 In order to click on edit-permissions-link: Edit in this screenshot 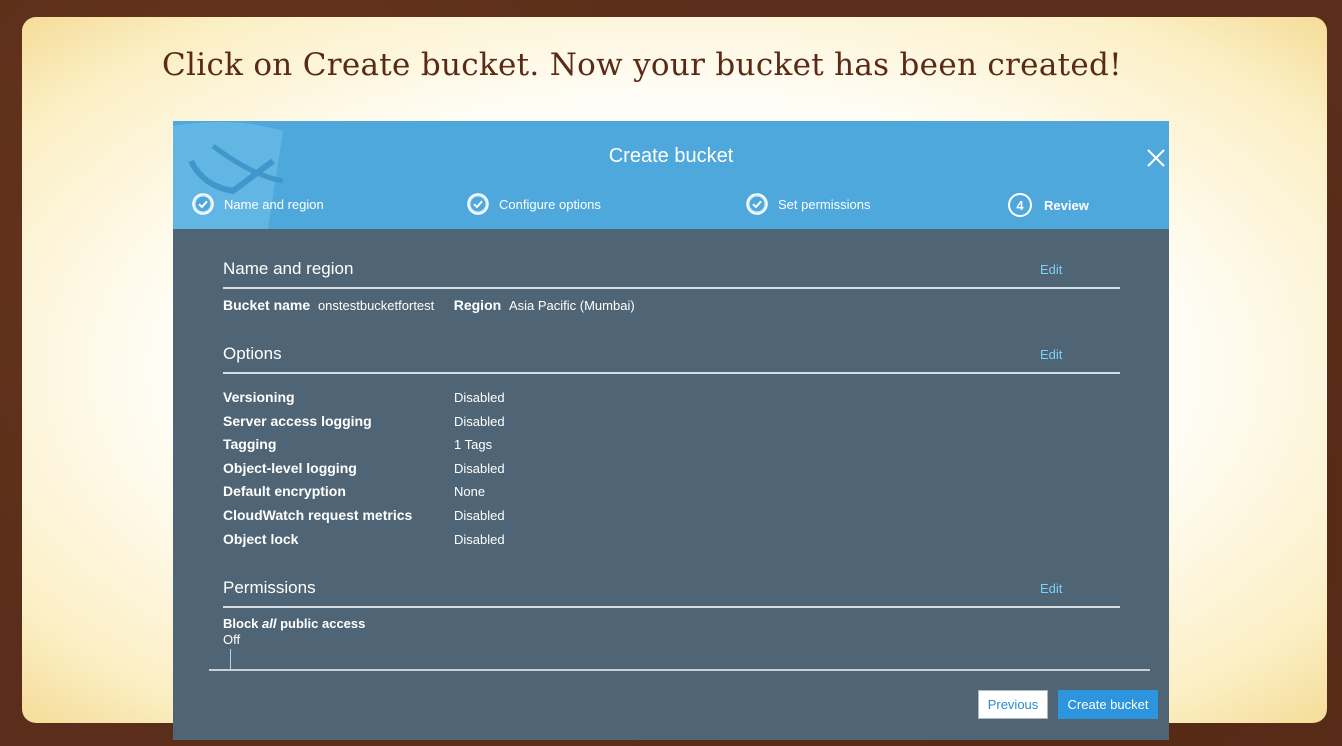, I will do `click(1051, 588)`.